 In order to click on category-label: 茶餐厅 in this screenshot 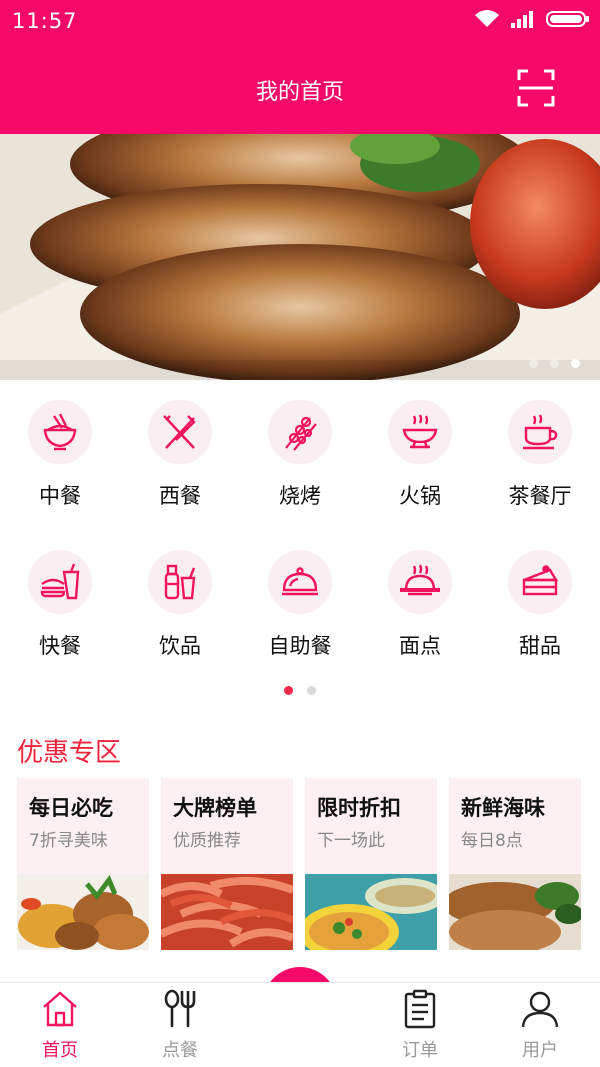, I will do `click(540, 496)`.